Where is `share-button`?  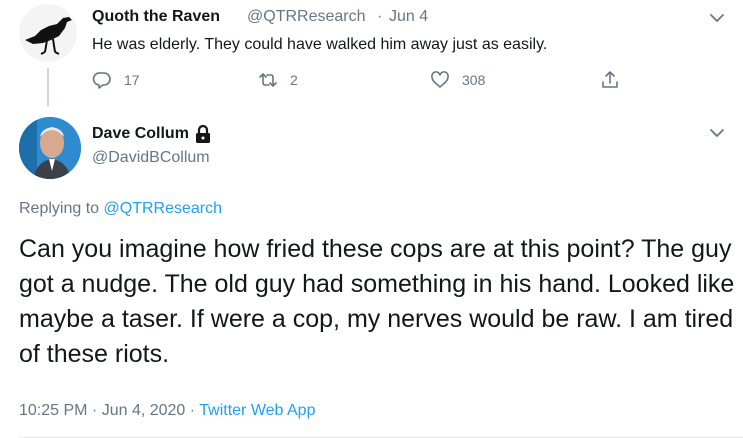
share-button is located at coordinates (610, 80).